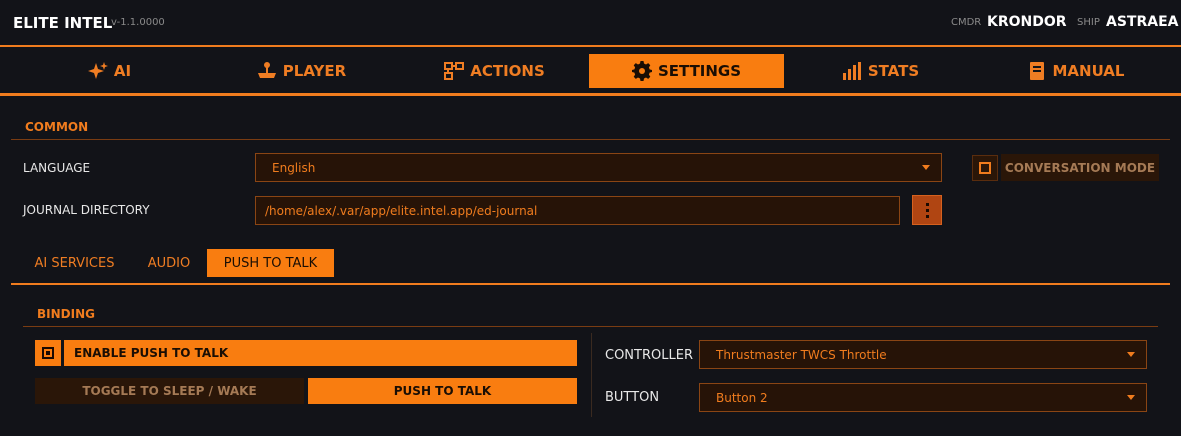  What do you see at coordinates (1027, 22) in the screenshot?
I see `cmdr-name: KRONDOR` at bounding box center [1027, 22].